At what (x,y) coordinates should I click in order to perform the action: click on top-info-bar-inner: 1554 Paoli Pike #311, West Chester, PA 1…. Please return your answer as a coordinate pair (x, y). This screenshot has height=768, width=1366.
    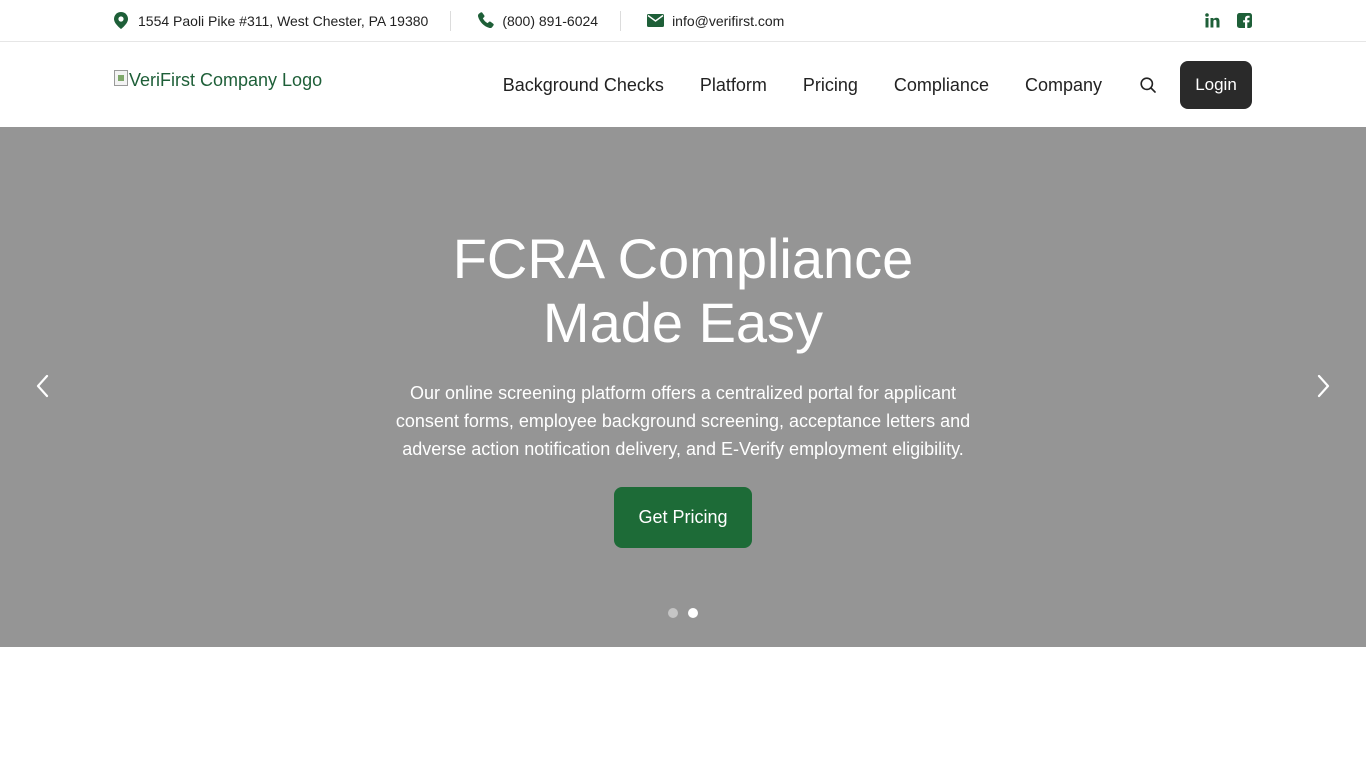
    Looking at the image, I should click on (683, 20).